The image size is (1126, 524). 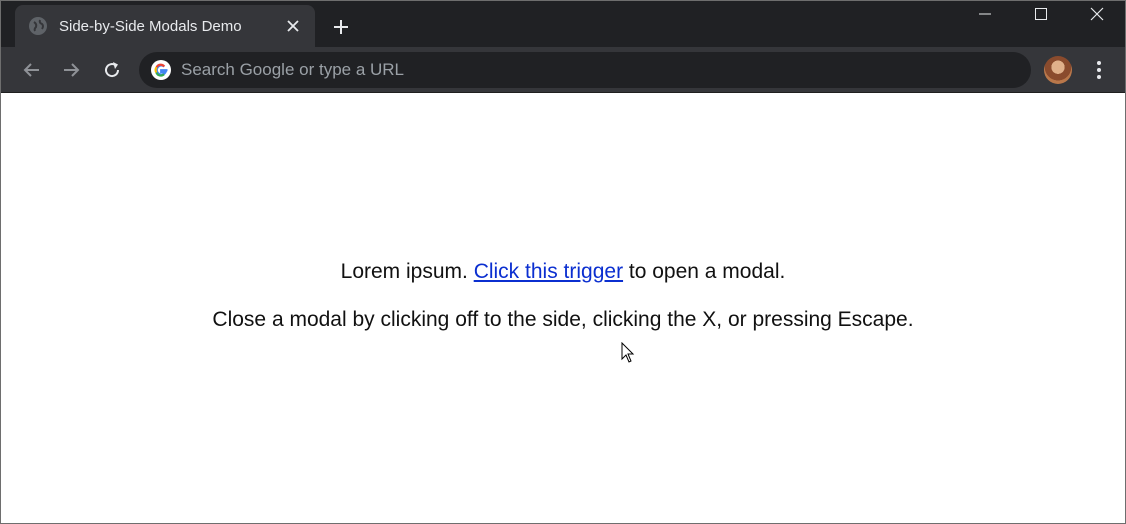 I want to click on tab-title: Side-by-Side Modals Demo, so click(x=150, y=26).